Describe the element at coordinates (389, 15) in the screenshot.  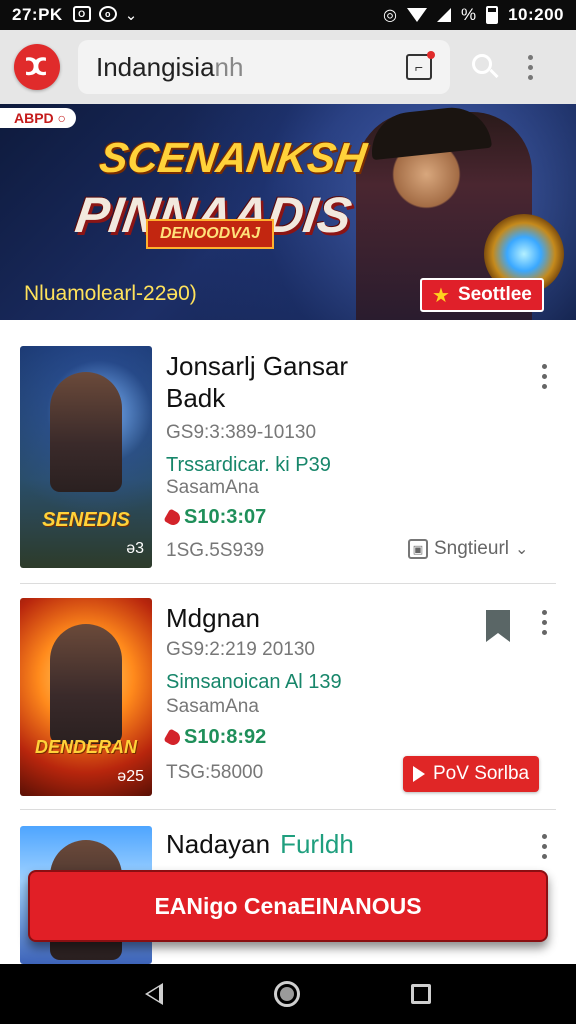
I see `vibrate-icon: ◎` at that location.